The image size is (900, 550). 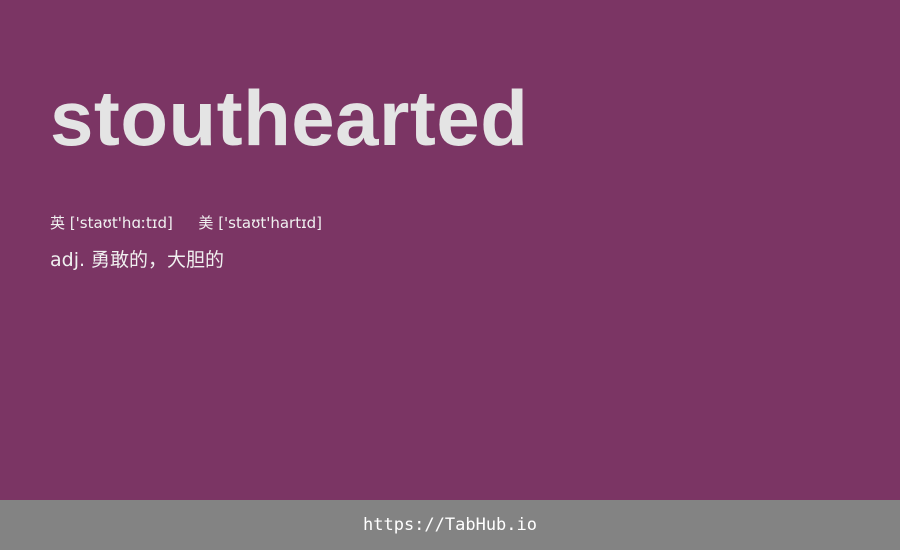 I want to click on footer-bar: https://TabHub.io, so click(x=450, y=525).